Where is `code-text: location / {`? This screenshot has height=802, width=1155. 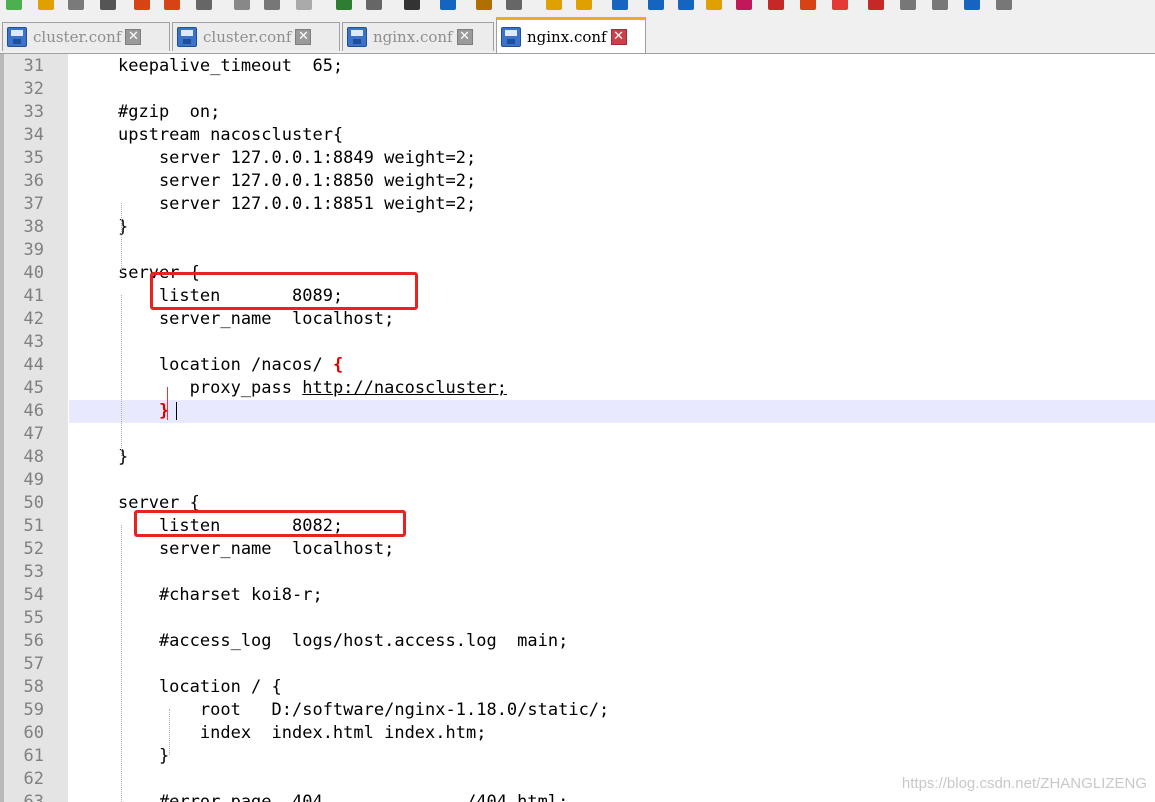 code-text: location / { is located at coordinates (200, 687).